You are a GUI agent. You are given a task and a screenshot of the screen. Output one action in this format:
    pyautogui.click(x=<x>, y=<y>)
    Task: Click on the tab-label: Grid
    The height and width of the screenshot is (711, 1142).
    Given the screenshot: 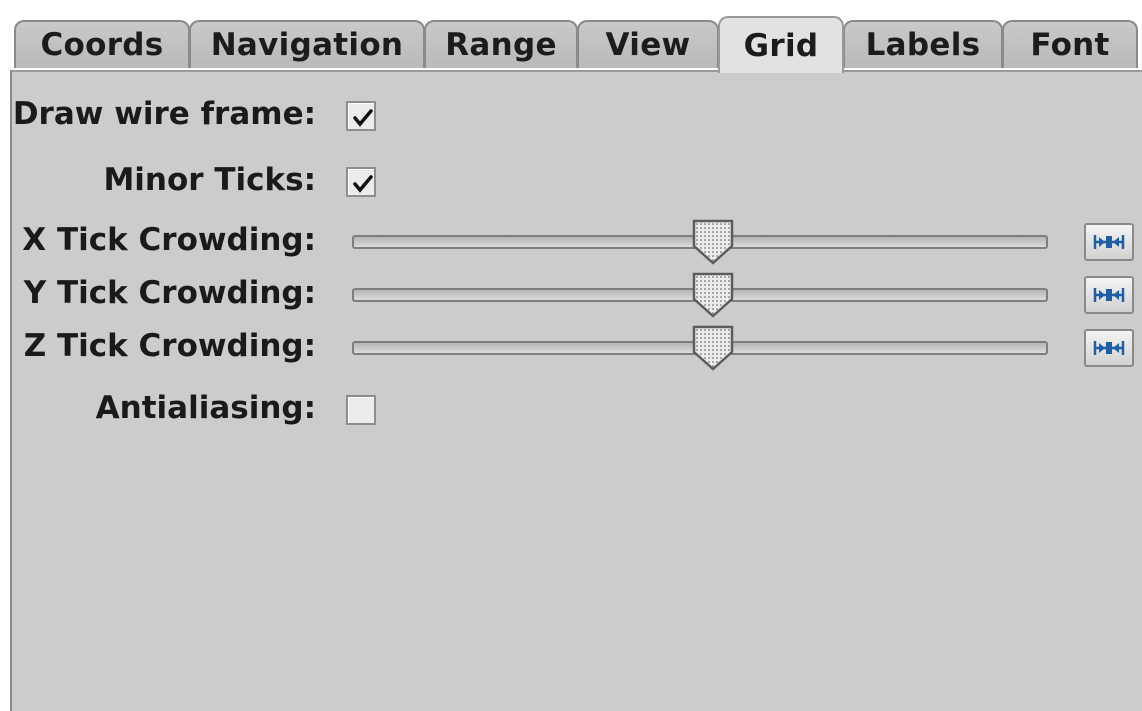 What is the action you would take?
    pyautogui.click(x=781, y=45)
    